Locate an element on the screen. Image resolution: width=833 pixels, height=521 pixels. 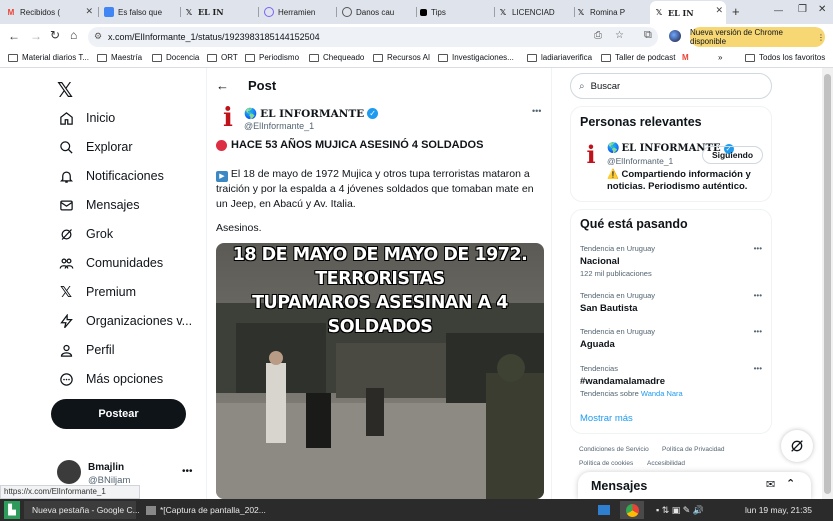
reload-icon: ↻ is located at coordinates (55, 35).